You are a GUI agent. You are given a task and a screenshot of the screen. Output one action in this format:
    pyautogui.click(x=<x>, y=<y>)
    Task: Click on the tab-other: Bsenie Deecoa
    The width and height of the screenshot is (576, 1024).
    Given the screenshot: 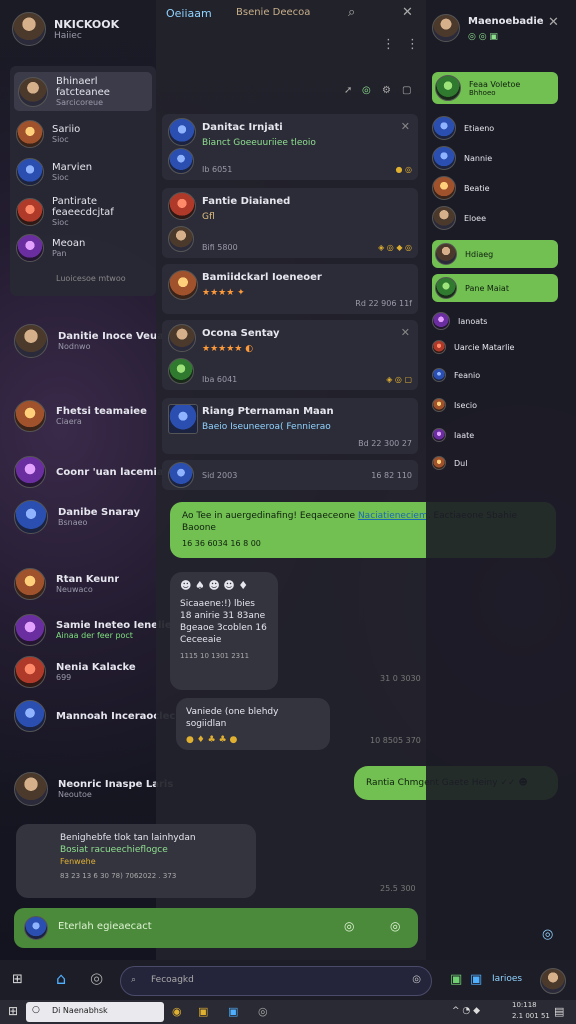 What is the action you would take?
    pyautogui.click(x=273, y=12)
    